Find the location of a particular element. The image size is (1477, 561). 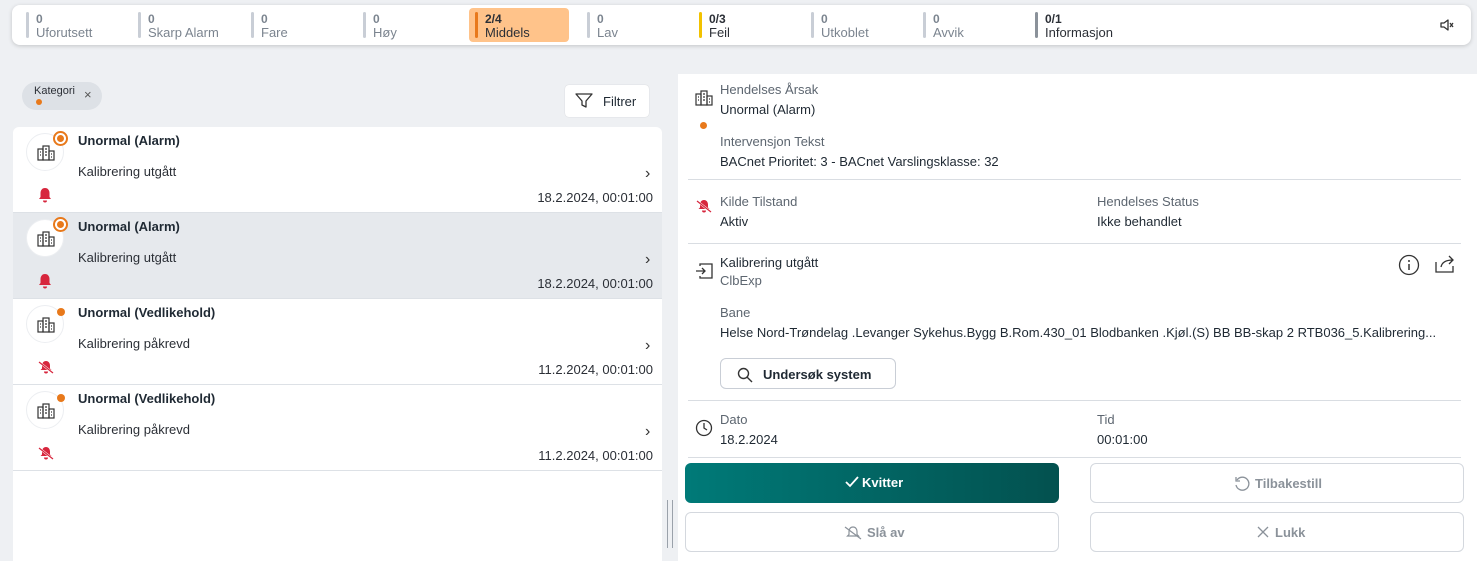

event-status-value: Ikke behandlet is located at coordinates (1139, 221).